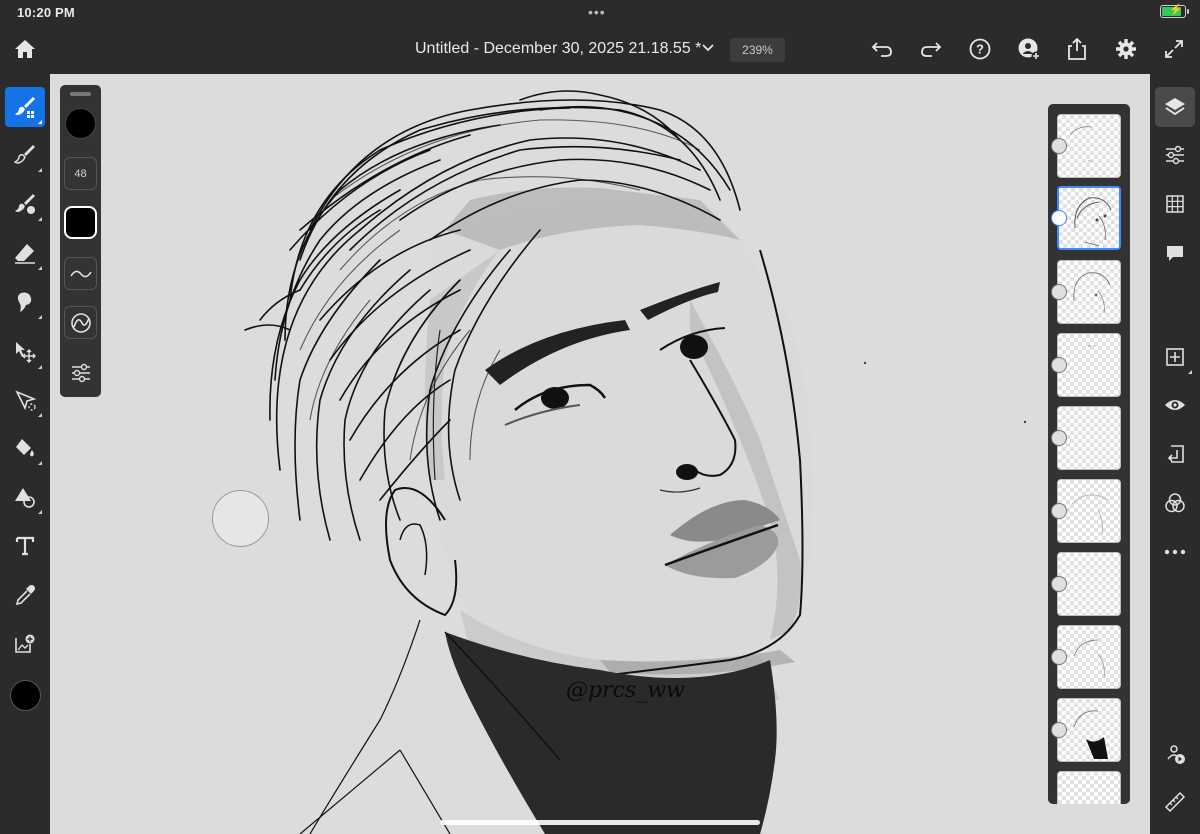 This screenshot has width=1200, height=834. I want to click on fullscreen-icon, so click(1174, 49).